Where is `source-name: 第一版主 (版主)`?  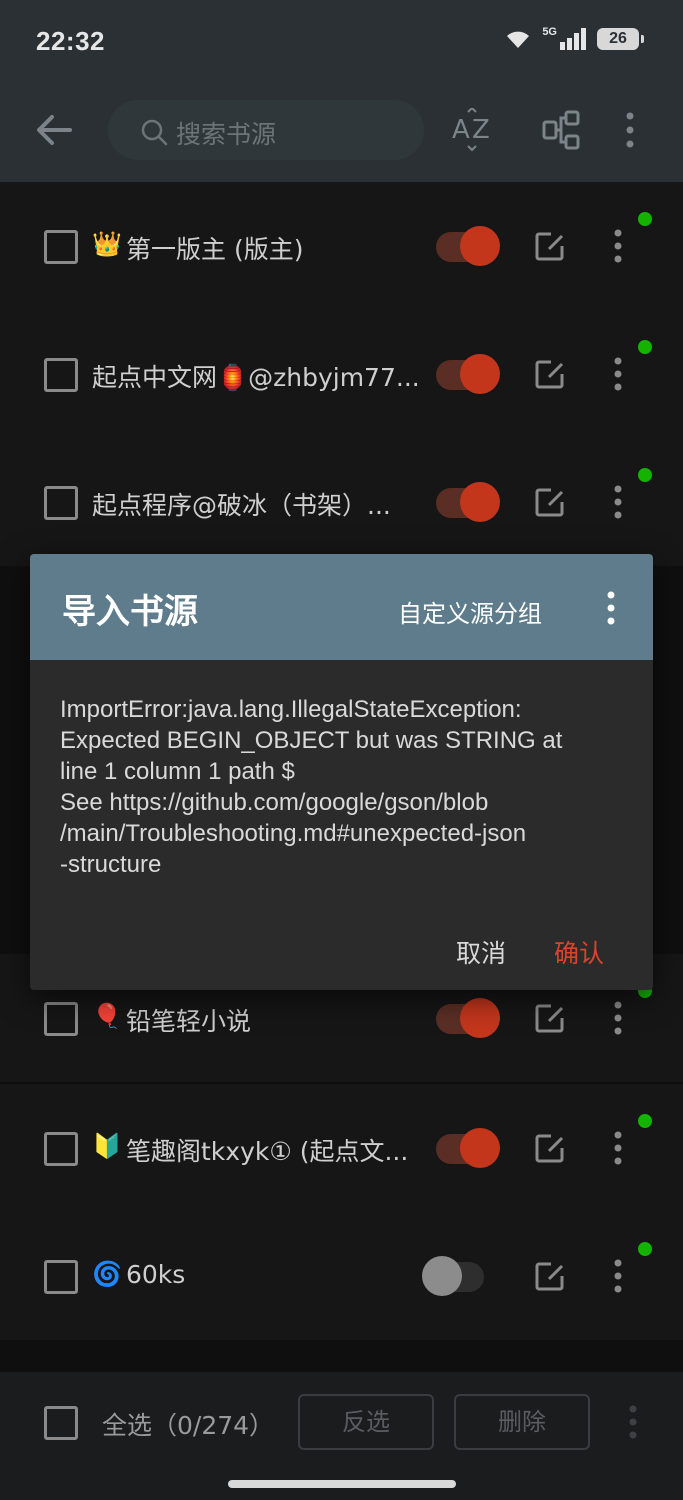
source-name: 第一版主 (版主) is located at coordinates (215, 249).